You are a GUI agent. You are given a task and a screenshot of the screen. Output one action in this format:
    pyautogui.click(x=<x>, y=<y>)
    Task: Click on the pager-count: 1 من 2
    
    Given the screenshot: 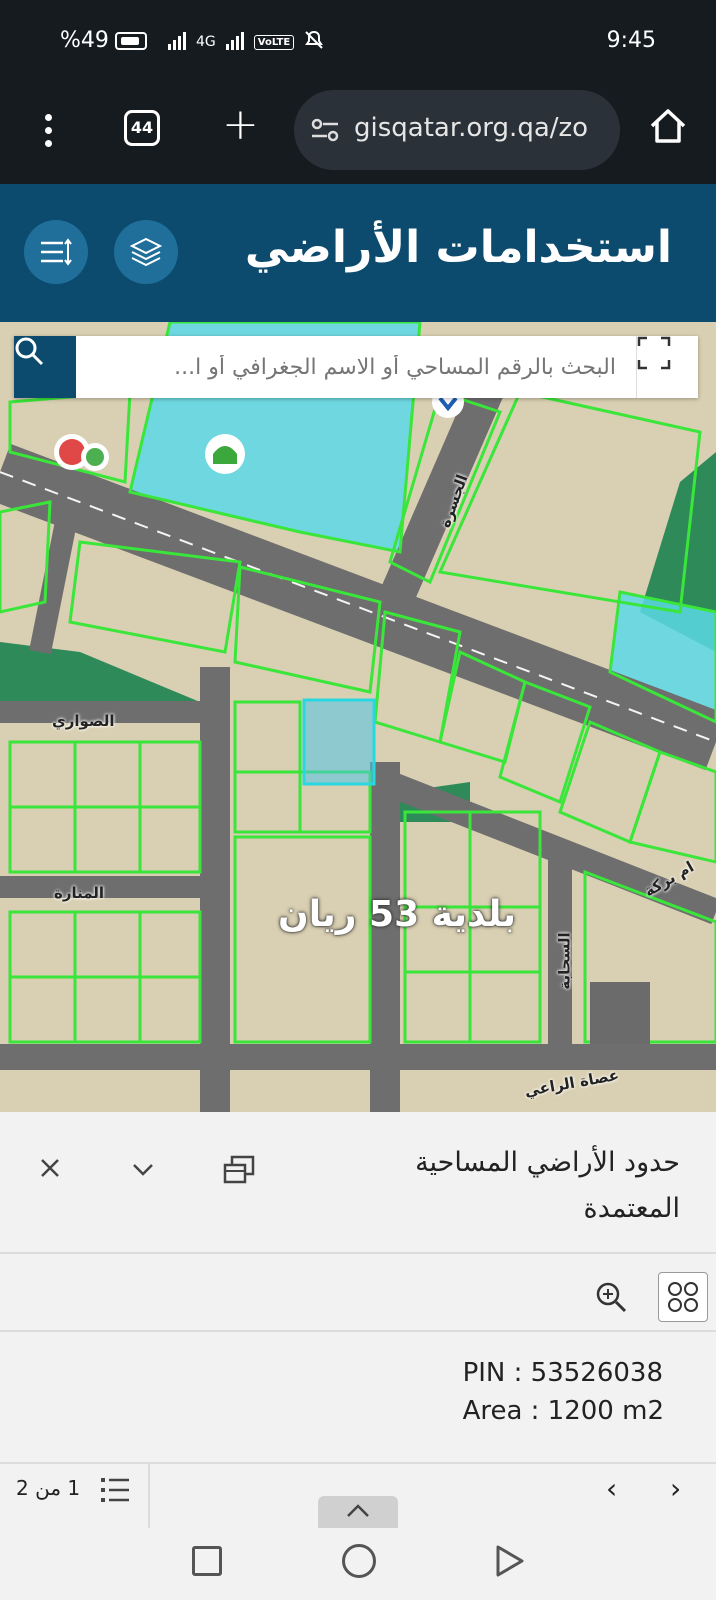 What is the action you would take?
    pyautogui.click(x=48, y=1488)
    